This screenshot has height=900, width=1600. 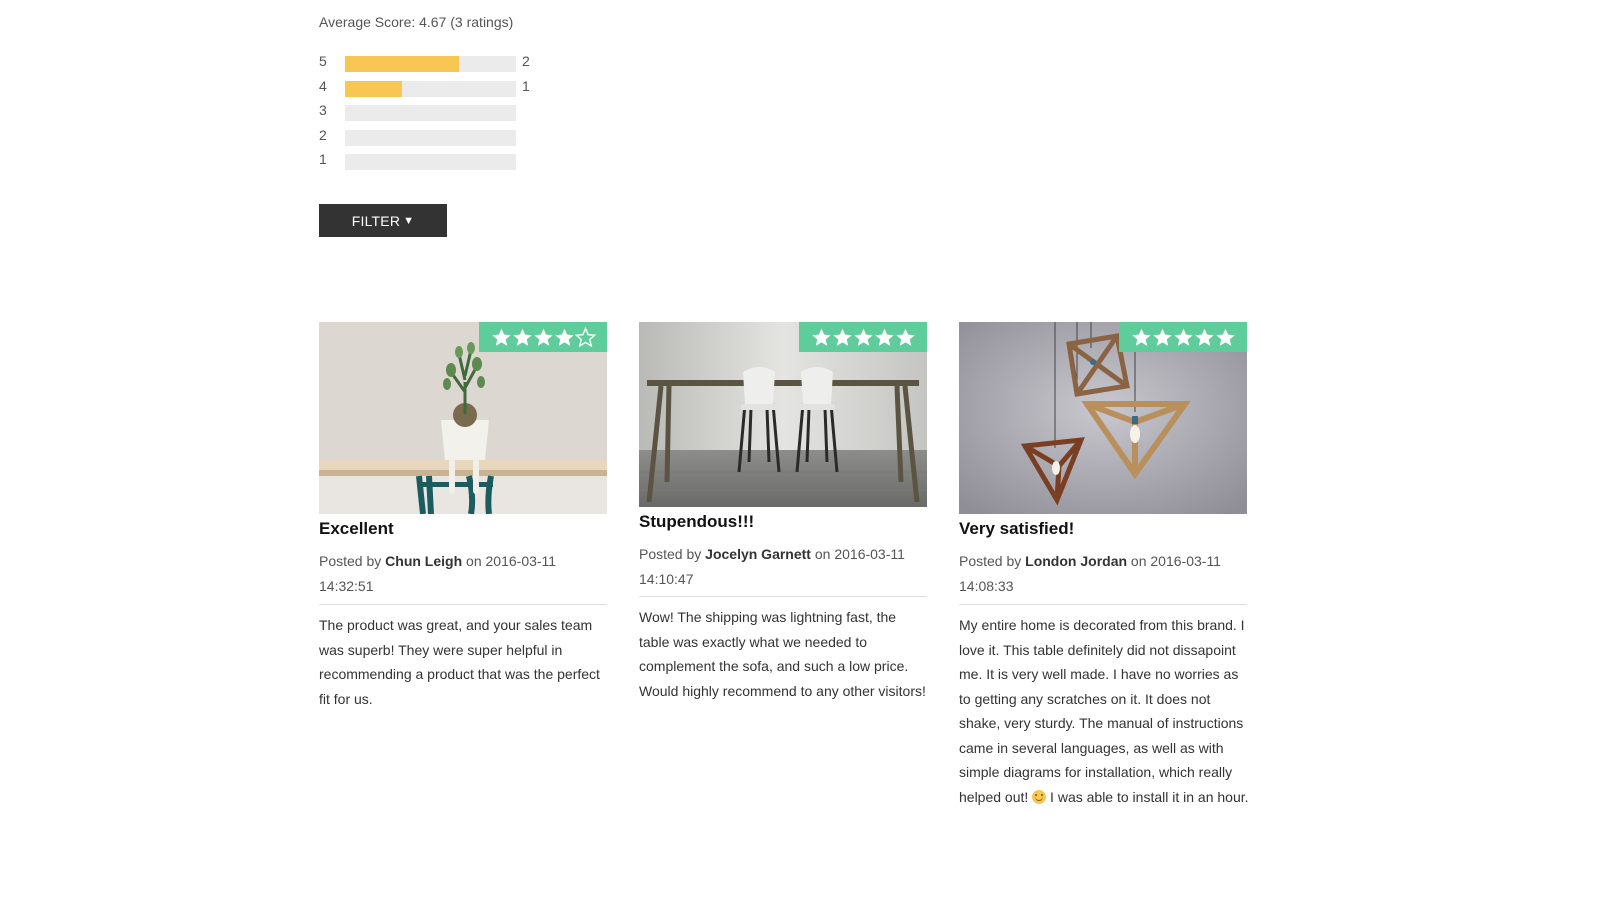 I want to click on histogram-star-label: 4, so click(x=323, y=85).